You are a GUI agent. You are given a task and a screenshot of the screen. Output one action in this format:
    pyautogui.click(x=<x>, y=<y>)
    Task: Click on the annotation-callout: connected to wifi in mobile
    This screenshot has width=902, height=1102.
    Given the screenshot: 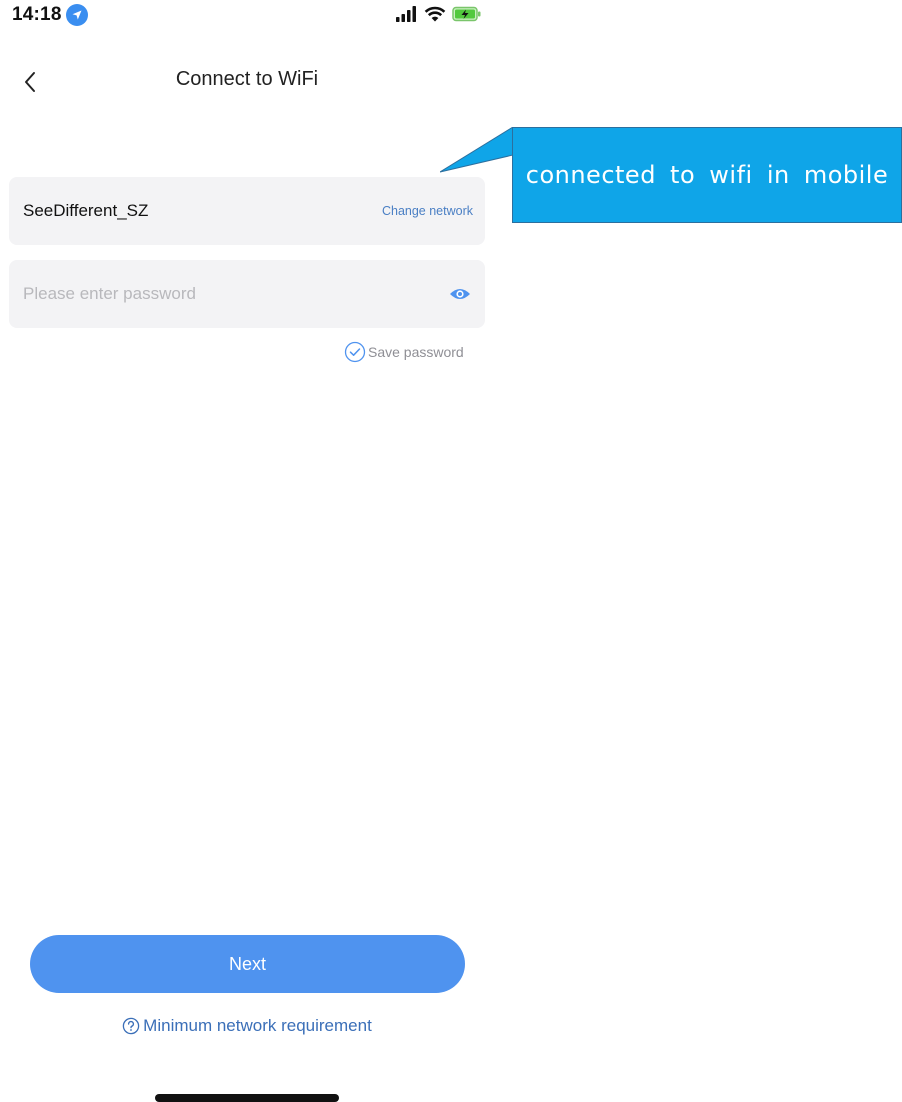 What is the action you would take?
    pyautogui.click(x=707, y=175)
    